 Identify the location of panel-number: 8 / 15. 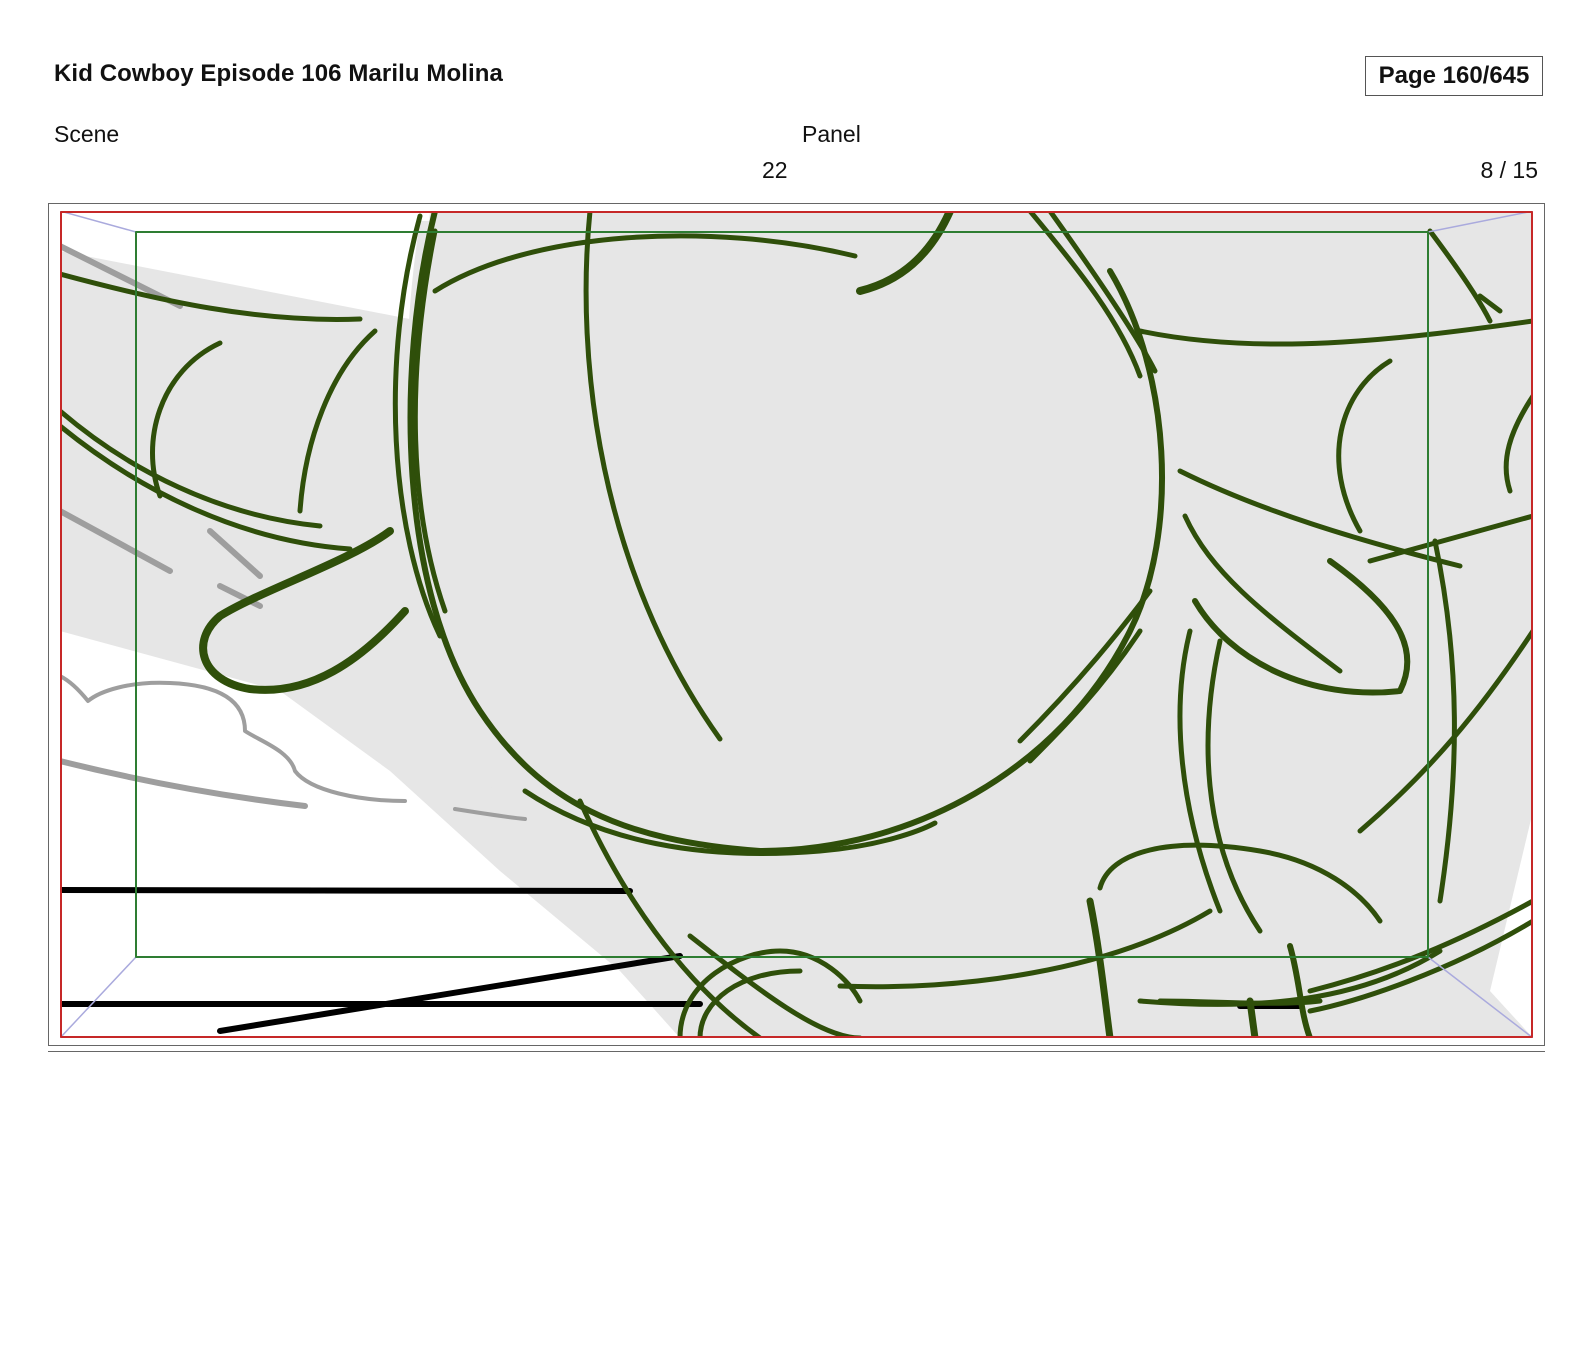
(1509, 170).